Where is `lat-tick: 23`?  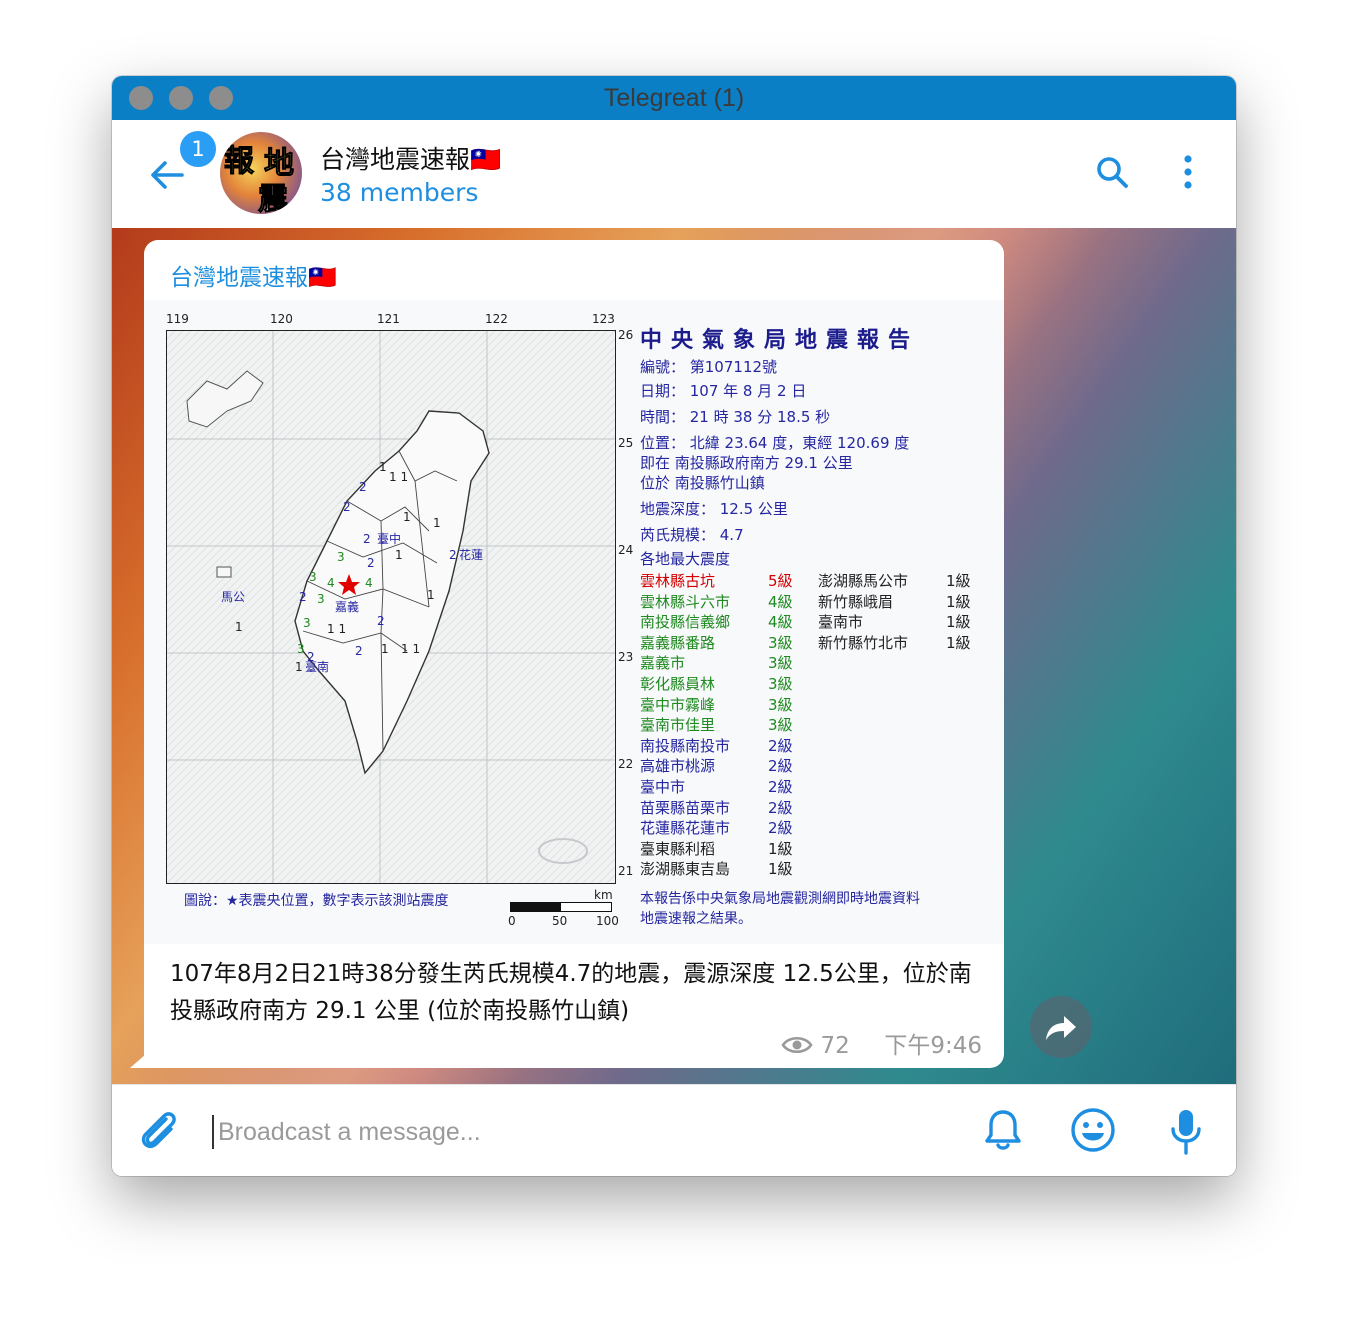 lat-tick: 23 is located at coordinates (626, 657).